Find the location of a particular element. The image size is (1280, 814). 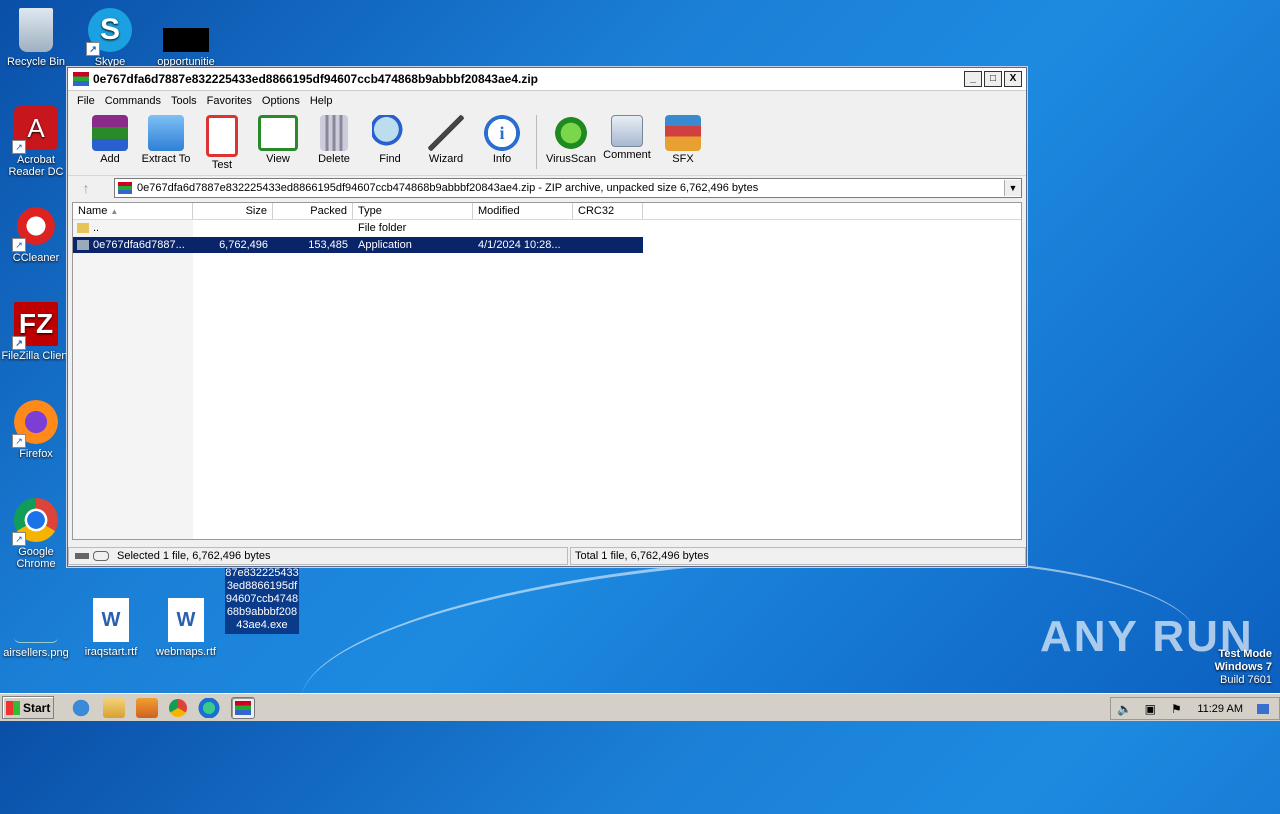

info-icon: i is located at coordinates (502, 133).